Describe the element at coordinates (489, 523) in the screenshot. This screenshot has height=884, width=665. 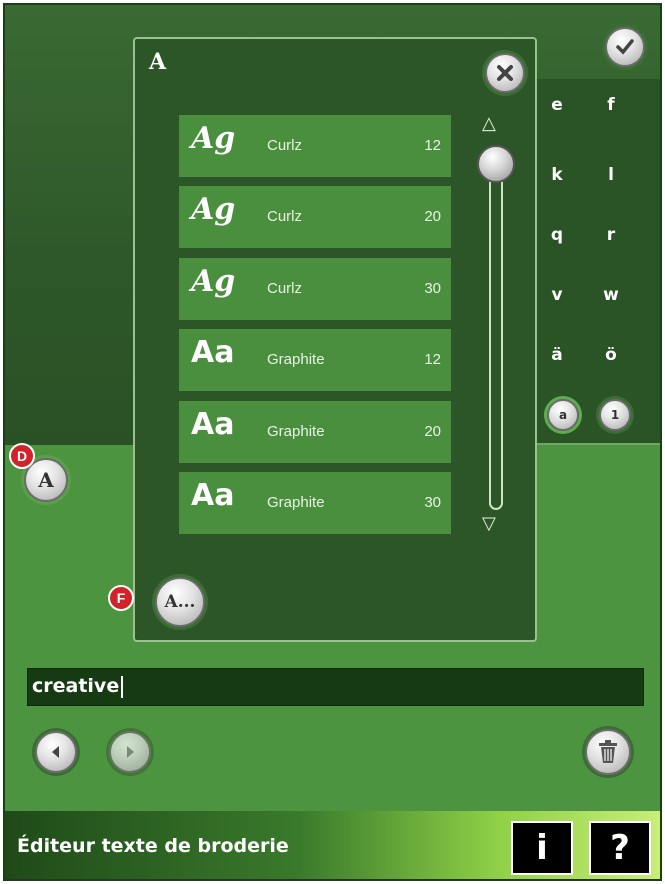
I see `triangle-down-icon: ▽` at that location.